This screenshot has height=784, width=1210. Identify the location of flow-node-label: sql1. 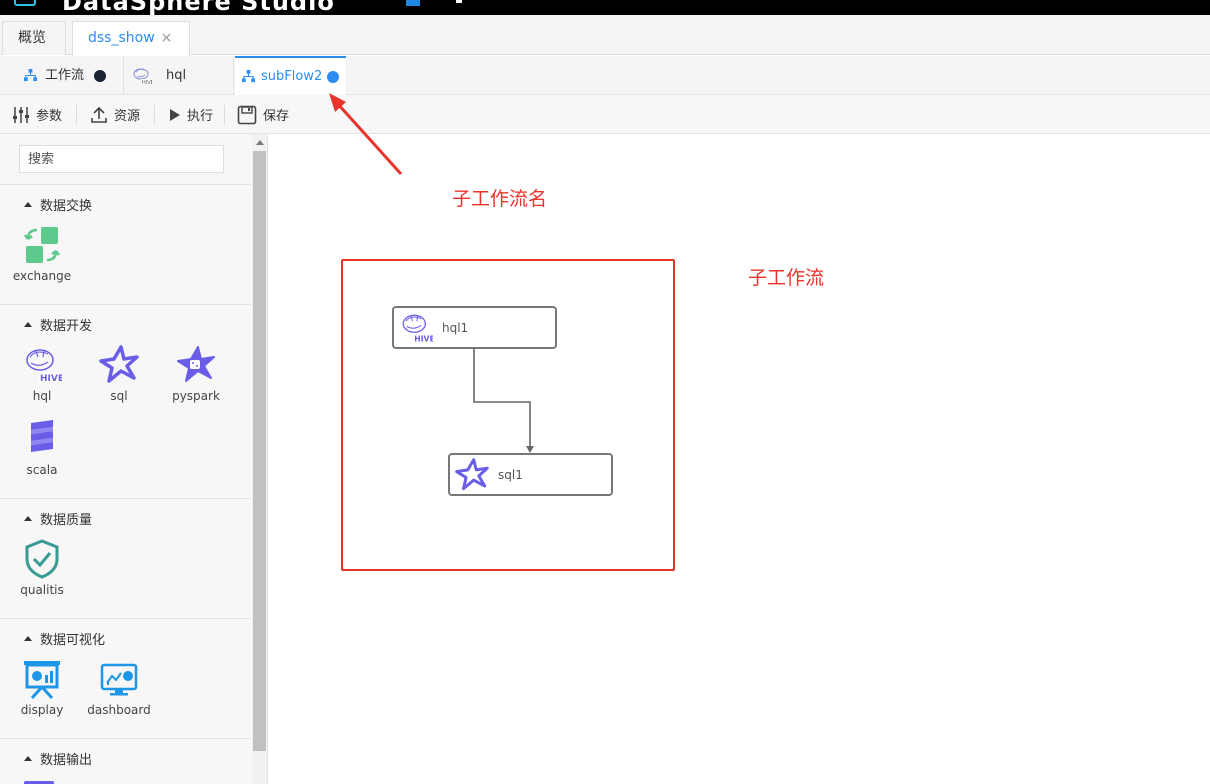
(510, 474).